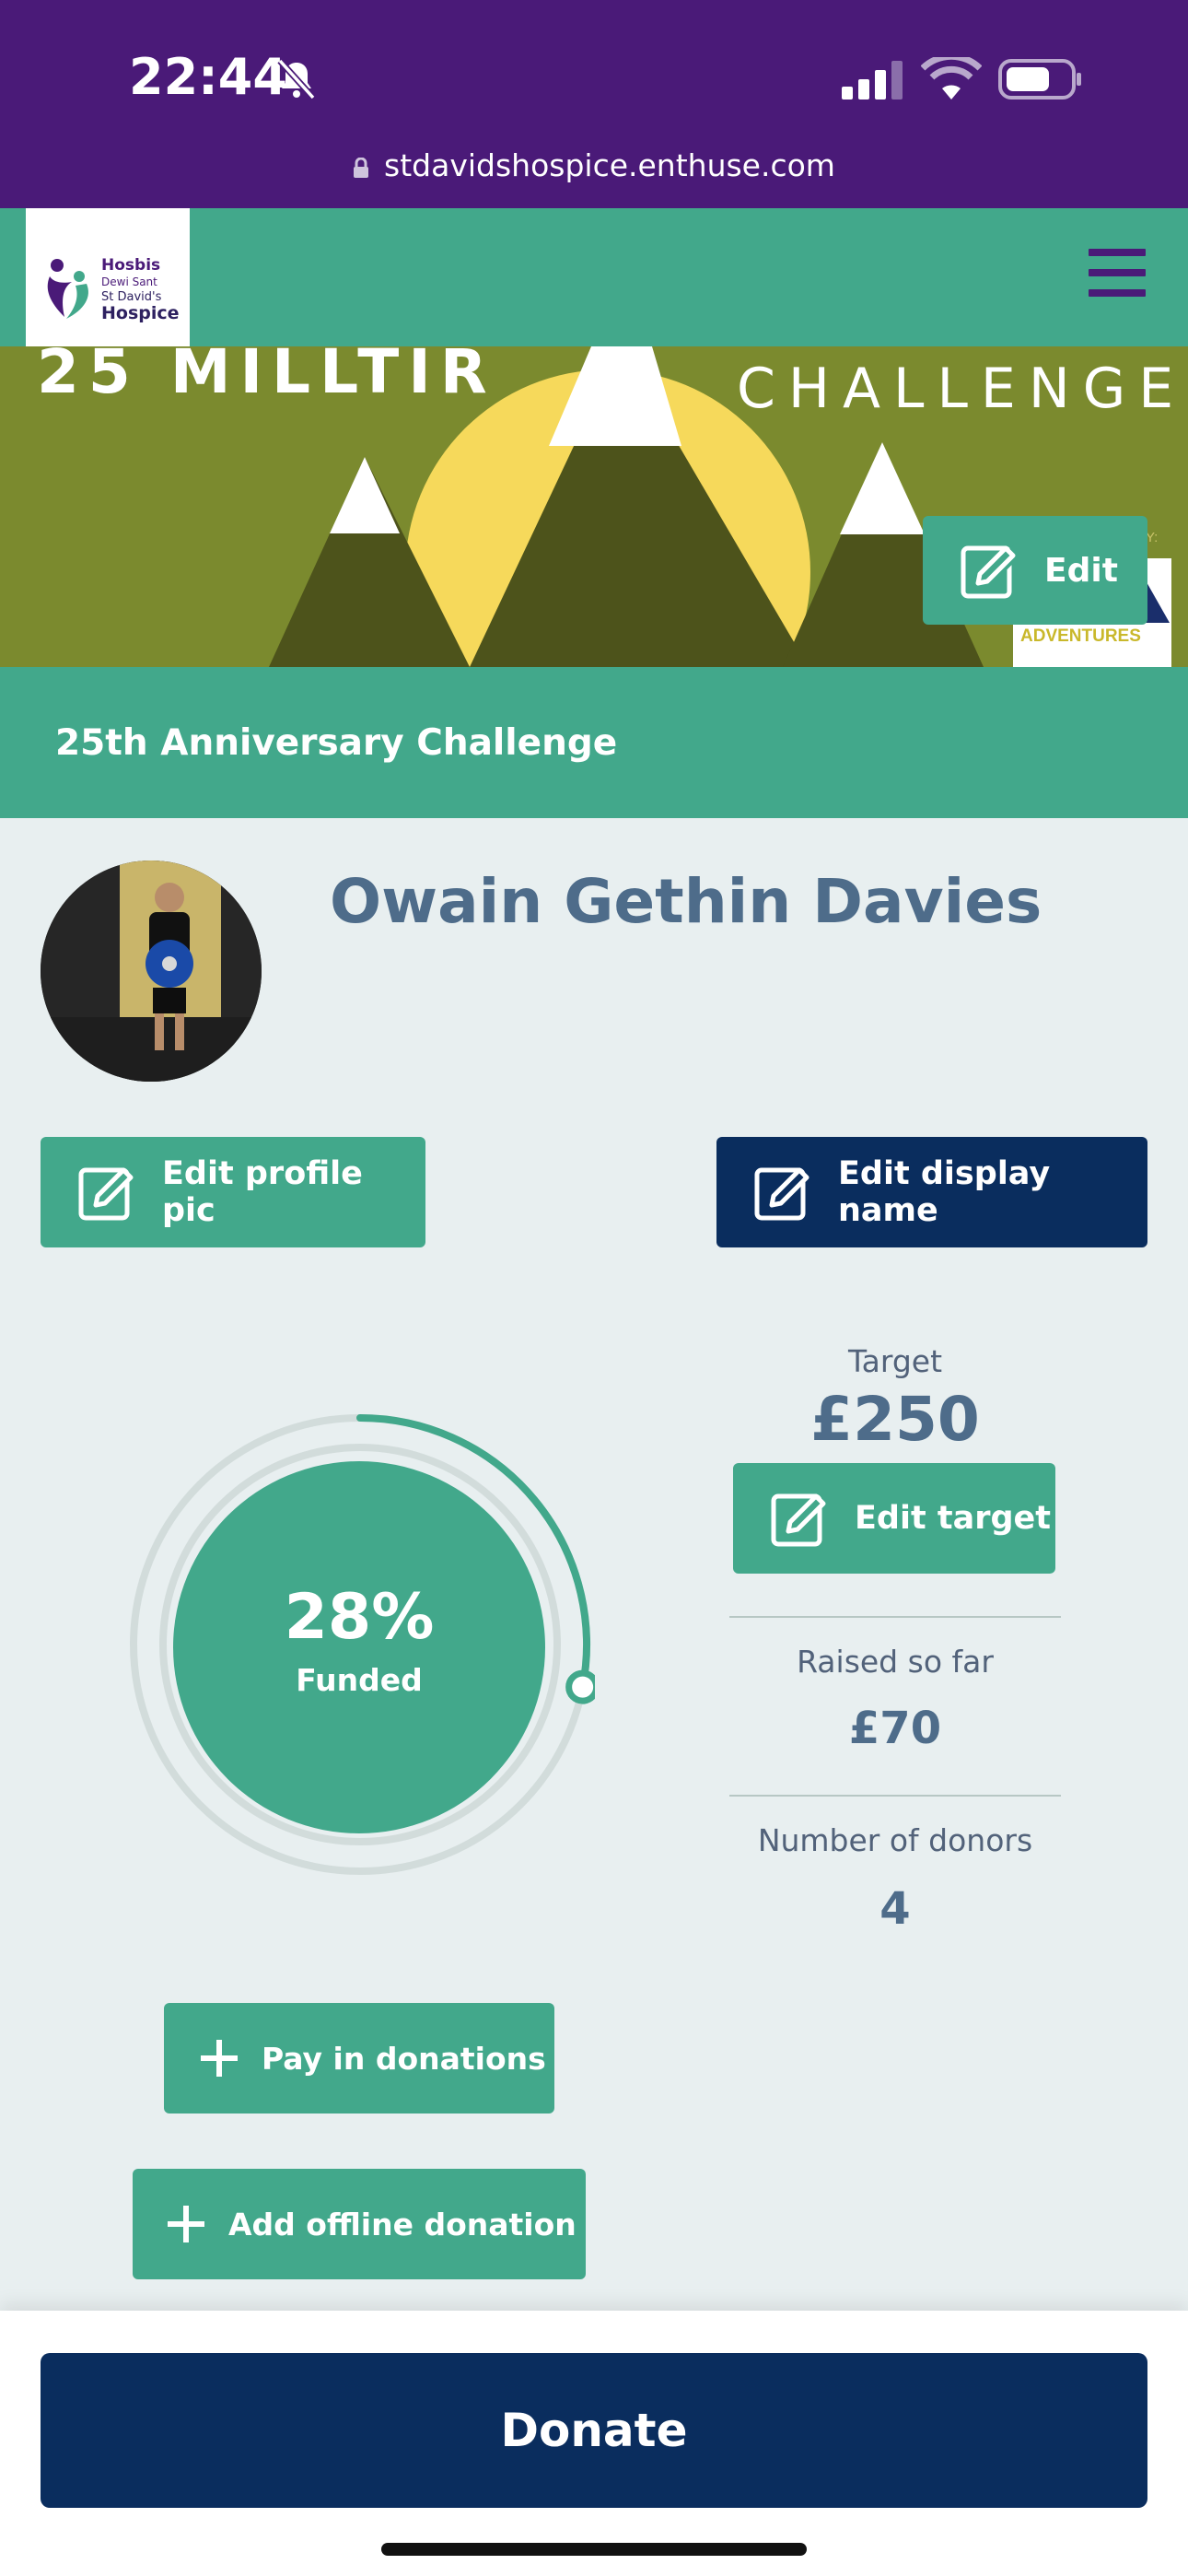 The image size is (1188, 2576). Describe the element at coordinates (262, 1192) in the screenshot. I see `edit-profile-pic-label: Edit profile pic` at that location.